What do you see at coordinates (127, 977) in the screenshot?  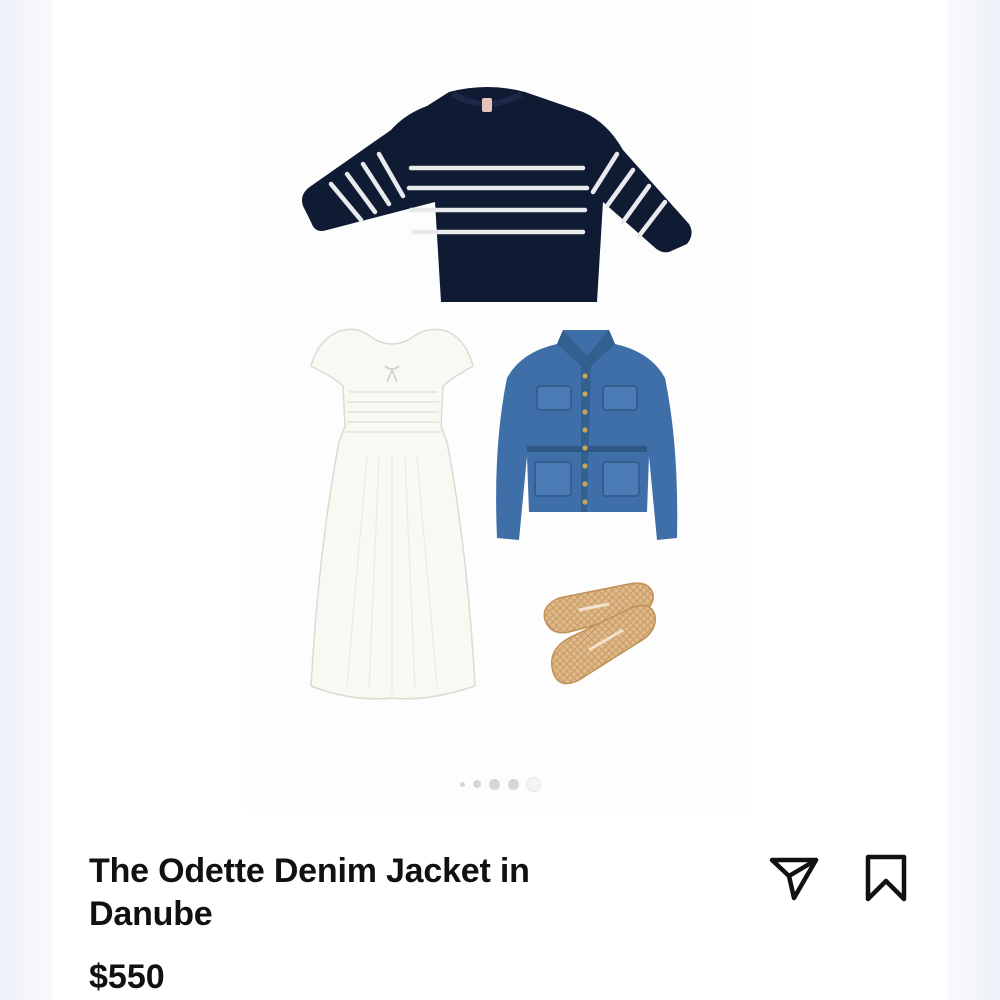 I see `product-price: $550` at bounding box center [127, 977].